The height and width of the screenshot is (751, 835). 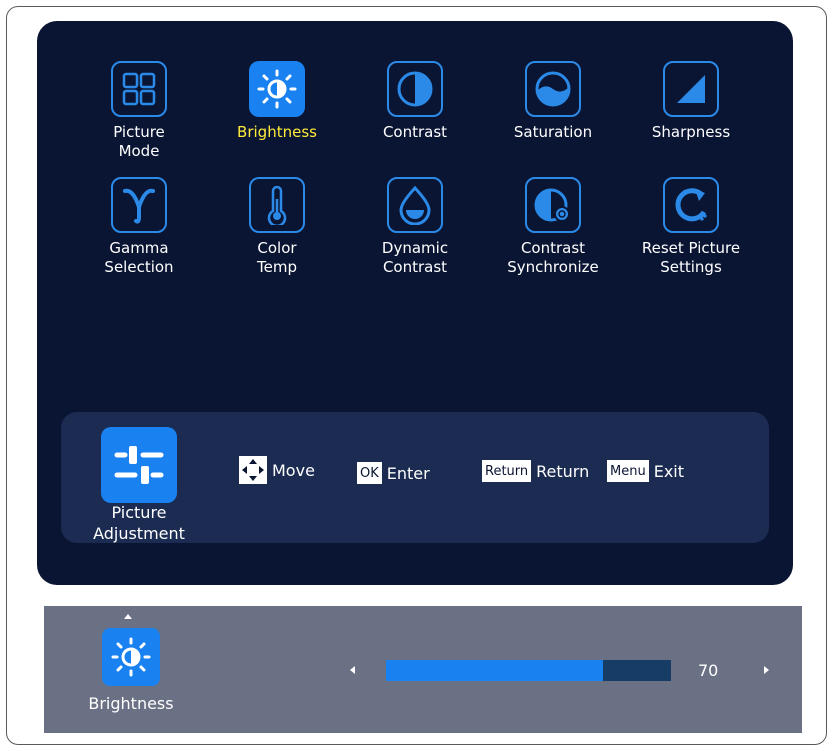 What do you see at coordinates (253, 470) in the screenshot?
I see `arrow-keys-icon` at bounding box center [253, 470].